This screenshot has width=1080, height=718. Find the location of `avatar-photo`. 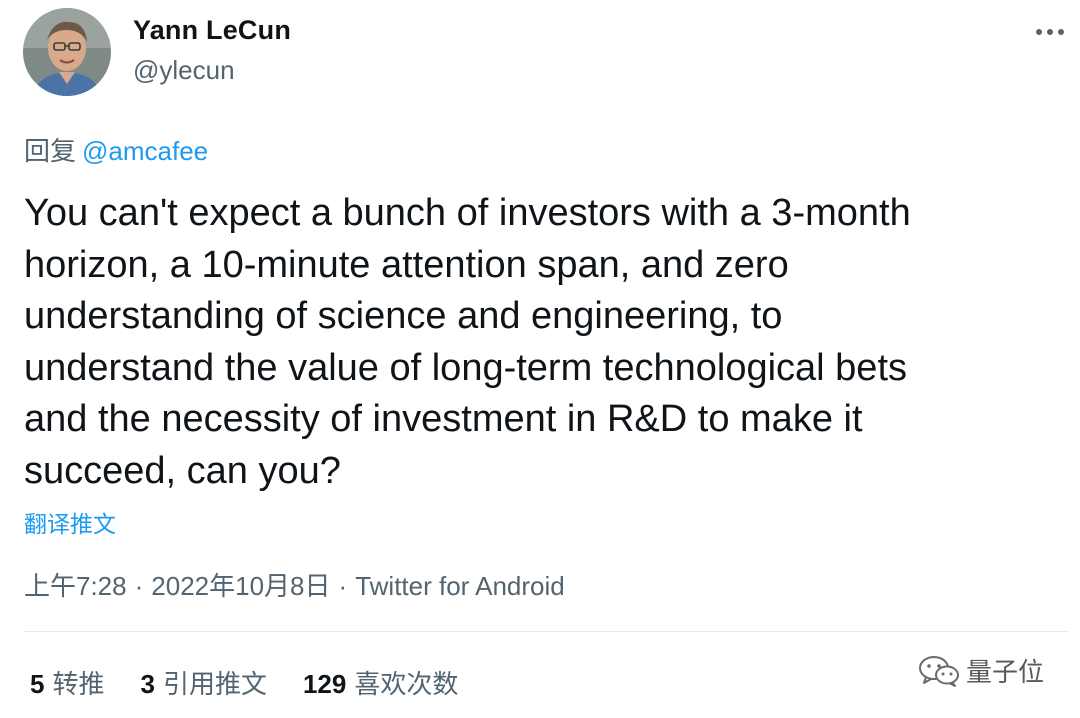

avatar-photo is located at coordinates (67, 52).